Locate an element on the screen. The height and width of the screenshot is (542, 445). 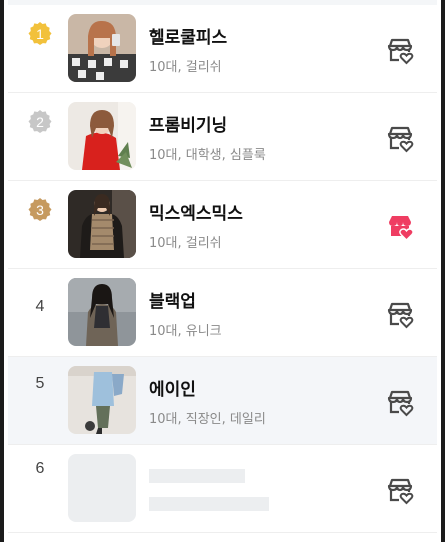
tags-placeholder is located at coordinates (209, 504).